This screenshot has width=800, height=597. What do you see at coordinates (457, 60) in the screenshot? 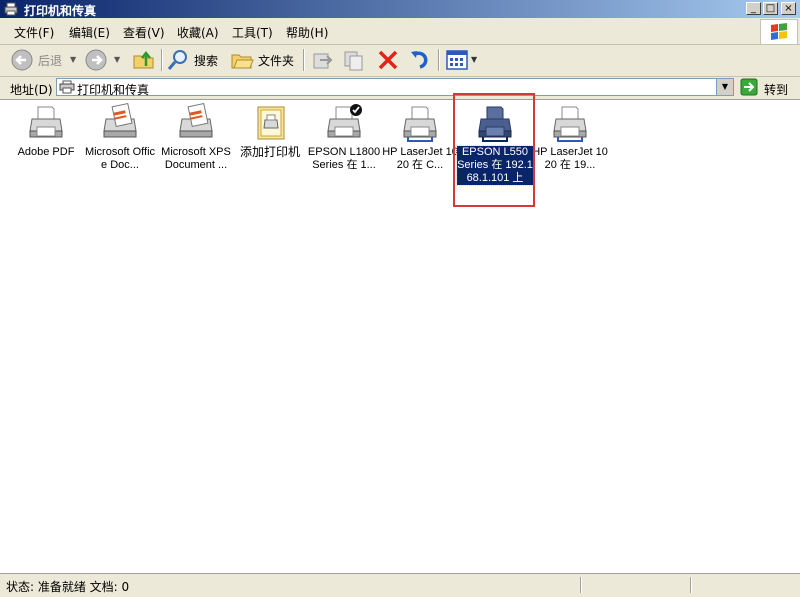
I see `views-icon` at bounding box center [457, 60].